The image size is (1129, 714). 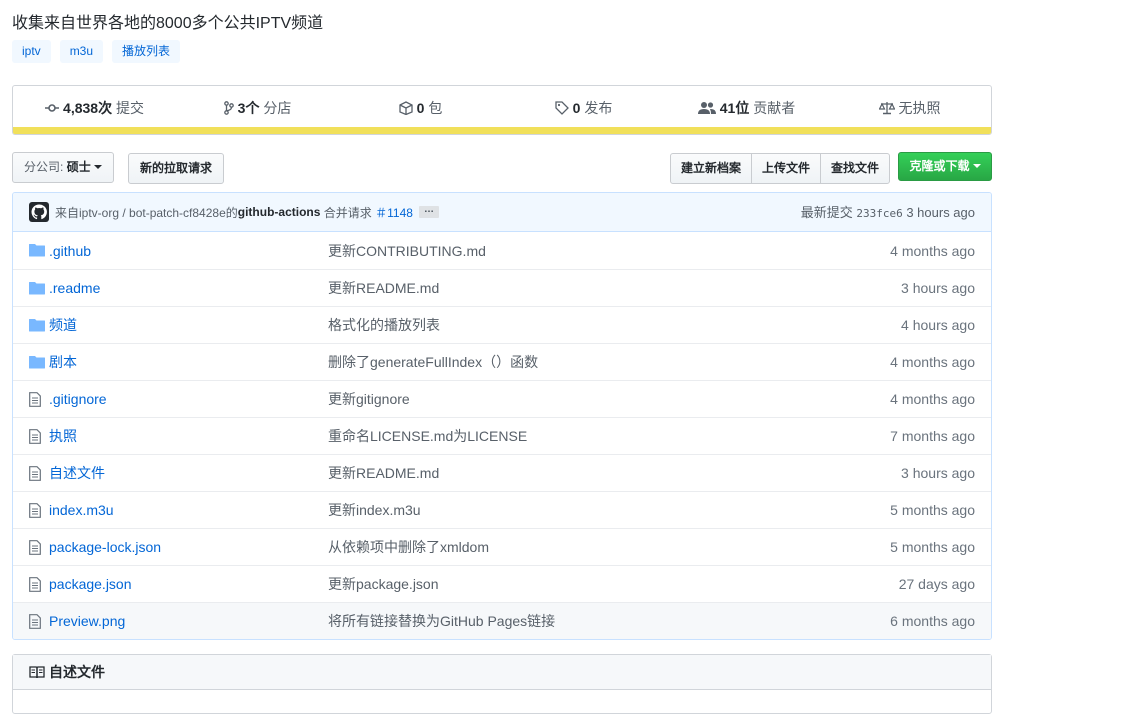 What do you see at coordinates (248, 107) in the screenshot?
I see `branches-count: 3个` at bounding box center [248, 107].